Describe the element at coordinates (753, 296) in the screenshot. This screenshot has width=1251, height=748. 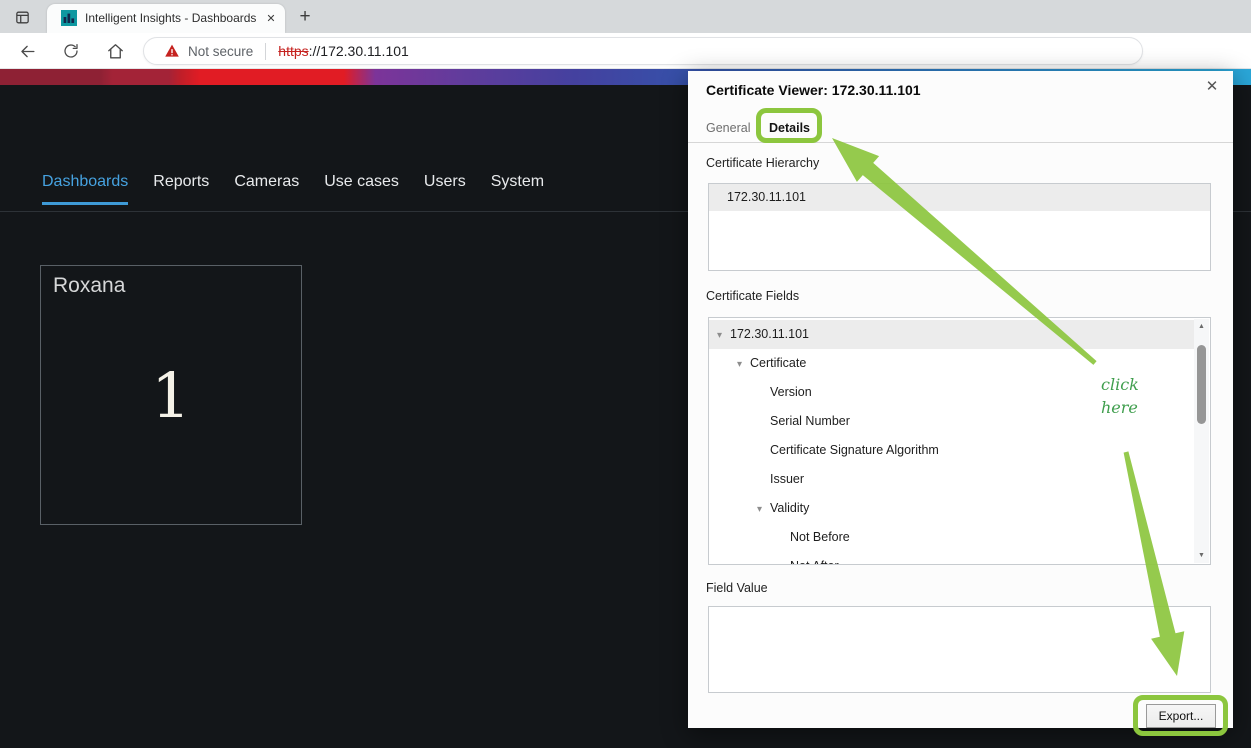
I see `certificate-fields-label: Certificate Fields` at that location.